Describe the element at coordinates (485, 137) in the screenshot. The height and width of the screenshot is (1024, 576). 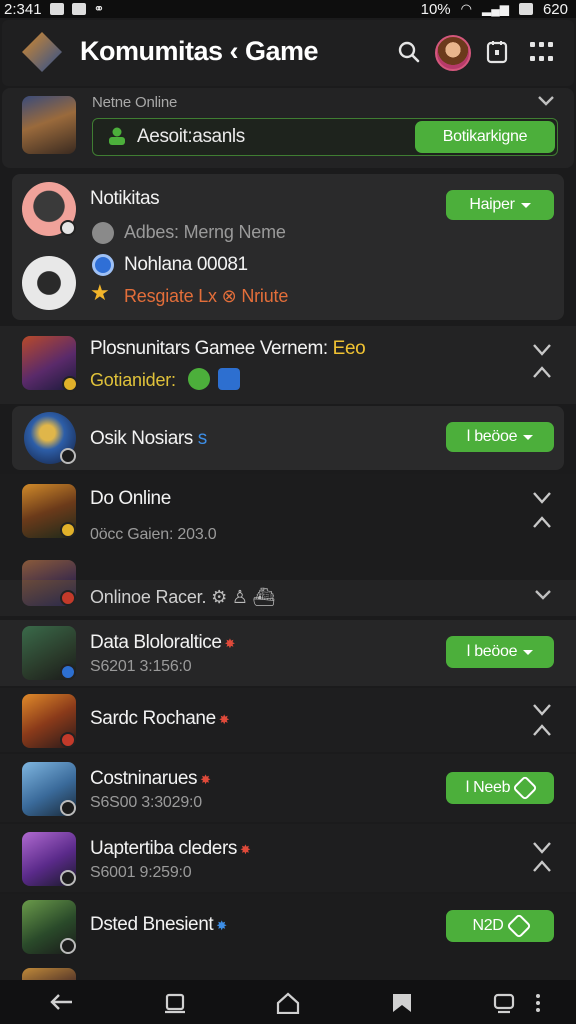
I see `status-action-button: Botikarkigne` at that location.